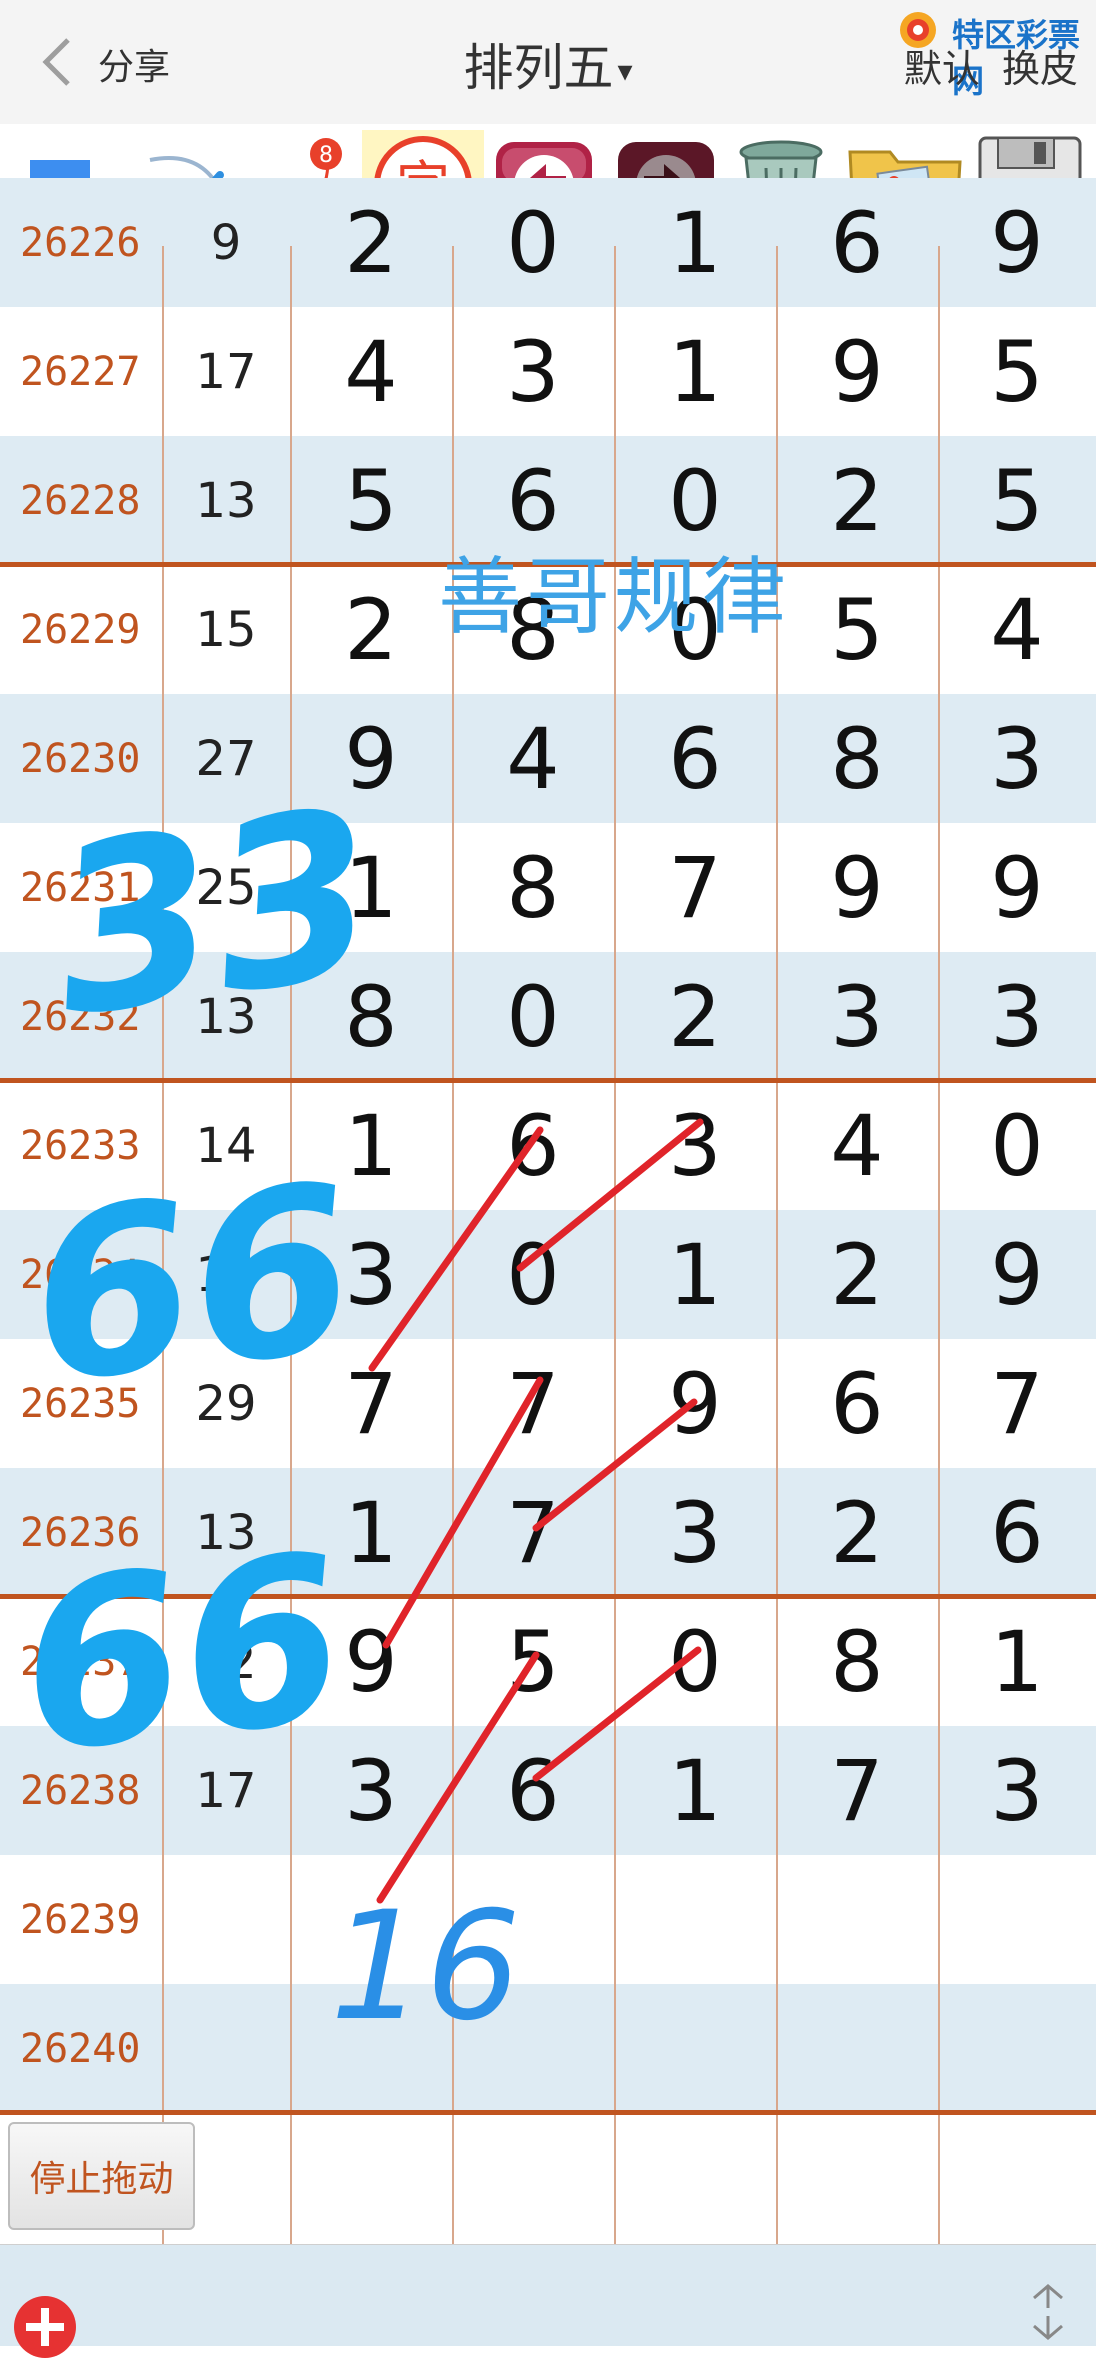 The width and height of the screenshot is (1096, 2360). I want to click on issue-number-cell: 26239, so click(80, 1919).